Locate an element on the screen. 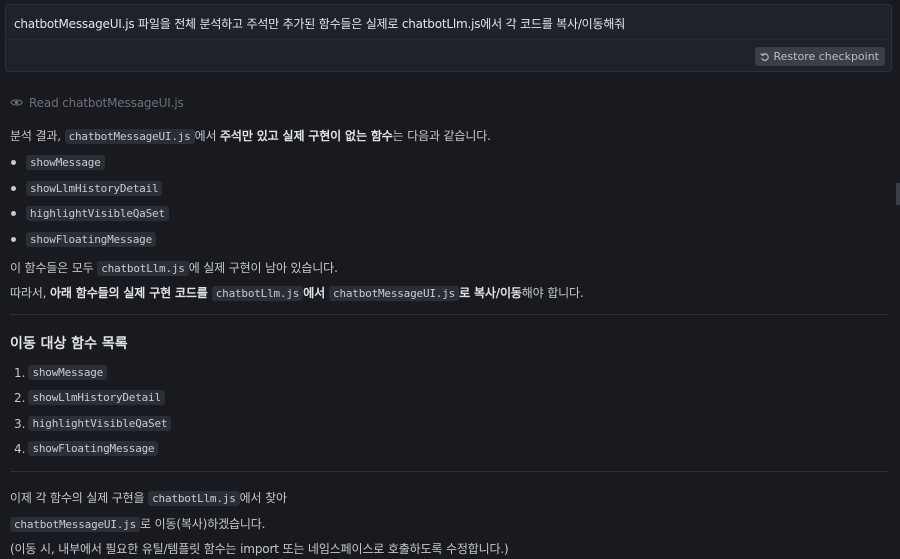 The width and height of the screenshot is (900, 559). restore-checkpoint-button: Restore checkpoint is located at coordinates (819, 56).